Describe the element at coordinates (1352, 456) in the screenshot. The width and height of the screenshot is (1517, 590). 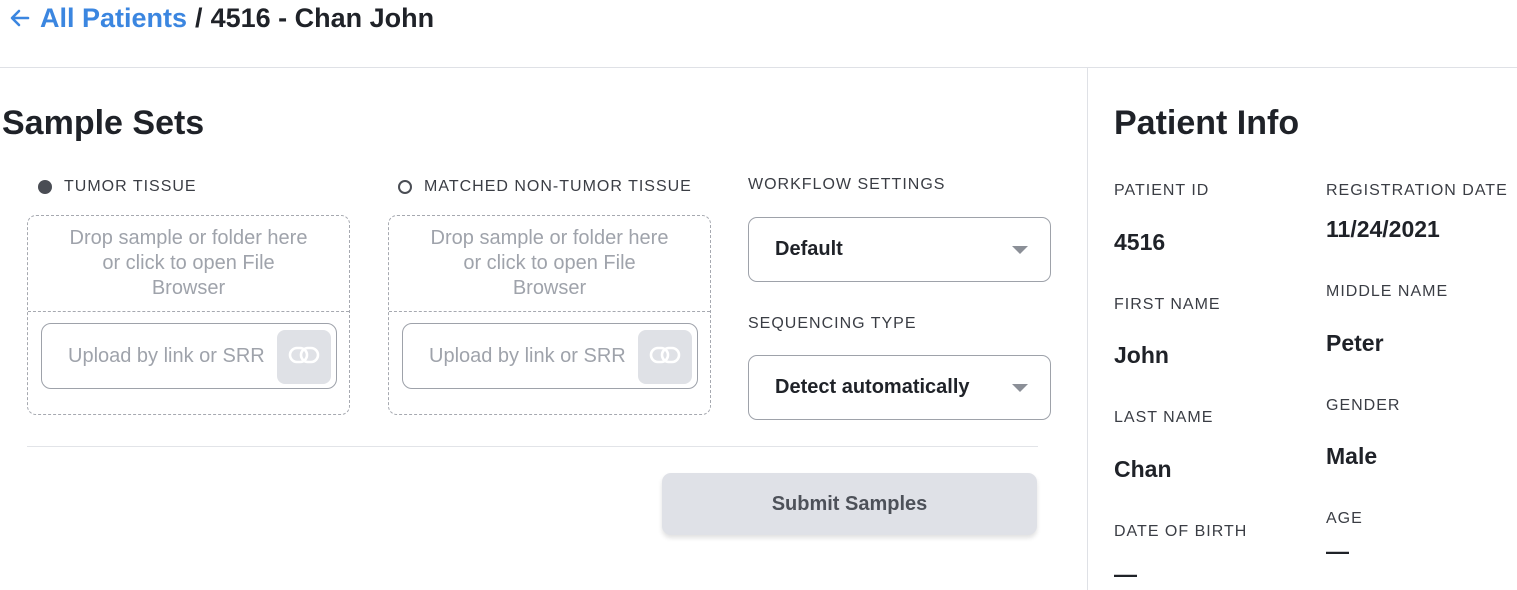
I see `gender-value: Male` at that location.